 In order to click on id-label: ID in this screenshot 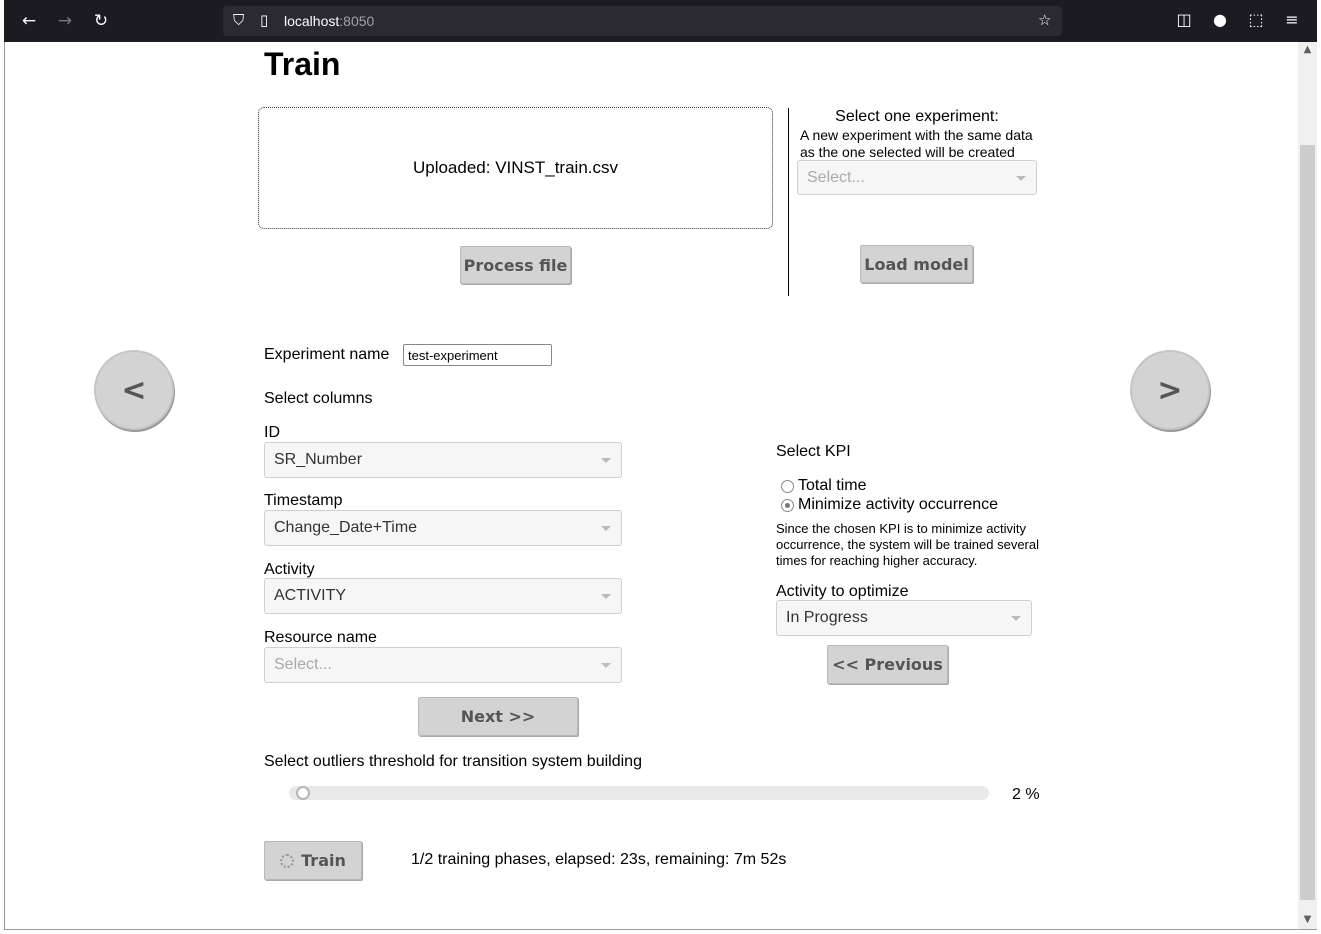, I will do `click(272, 432)`.